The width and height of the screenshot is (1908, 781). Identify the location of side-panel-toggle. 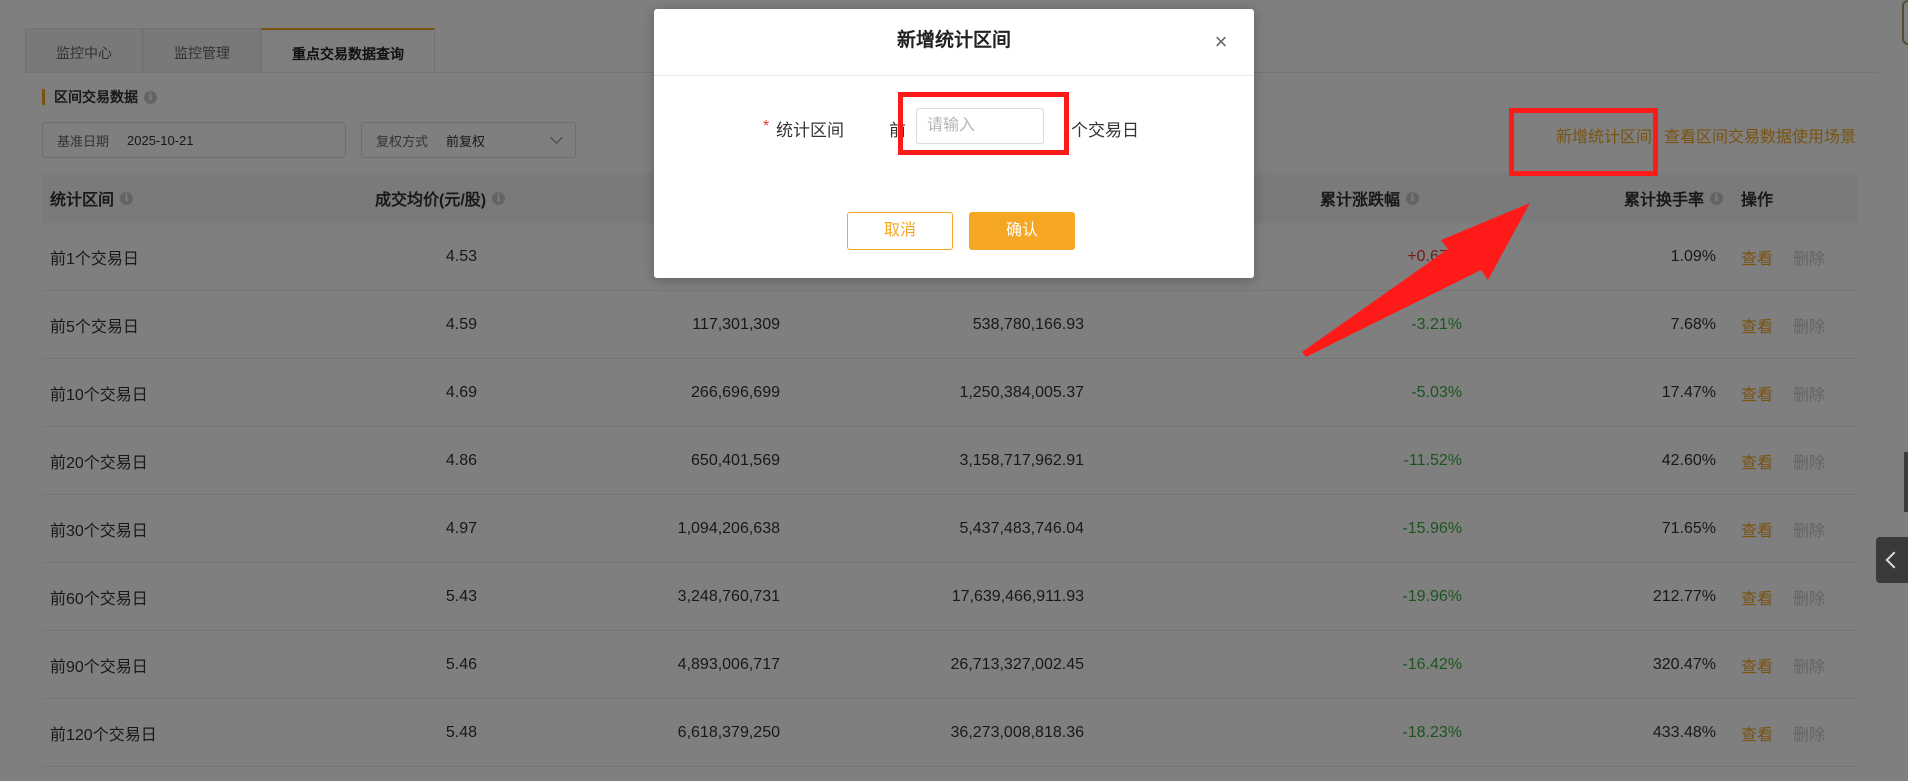
(1892, 560).